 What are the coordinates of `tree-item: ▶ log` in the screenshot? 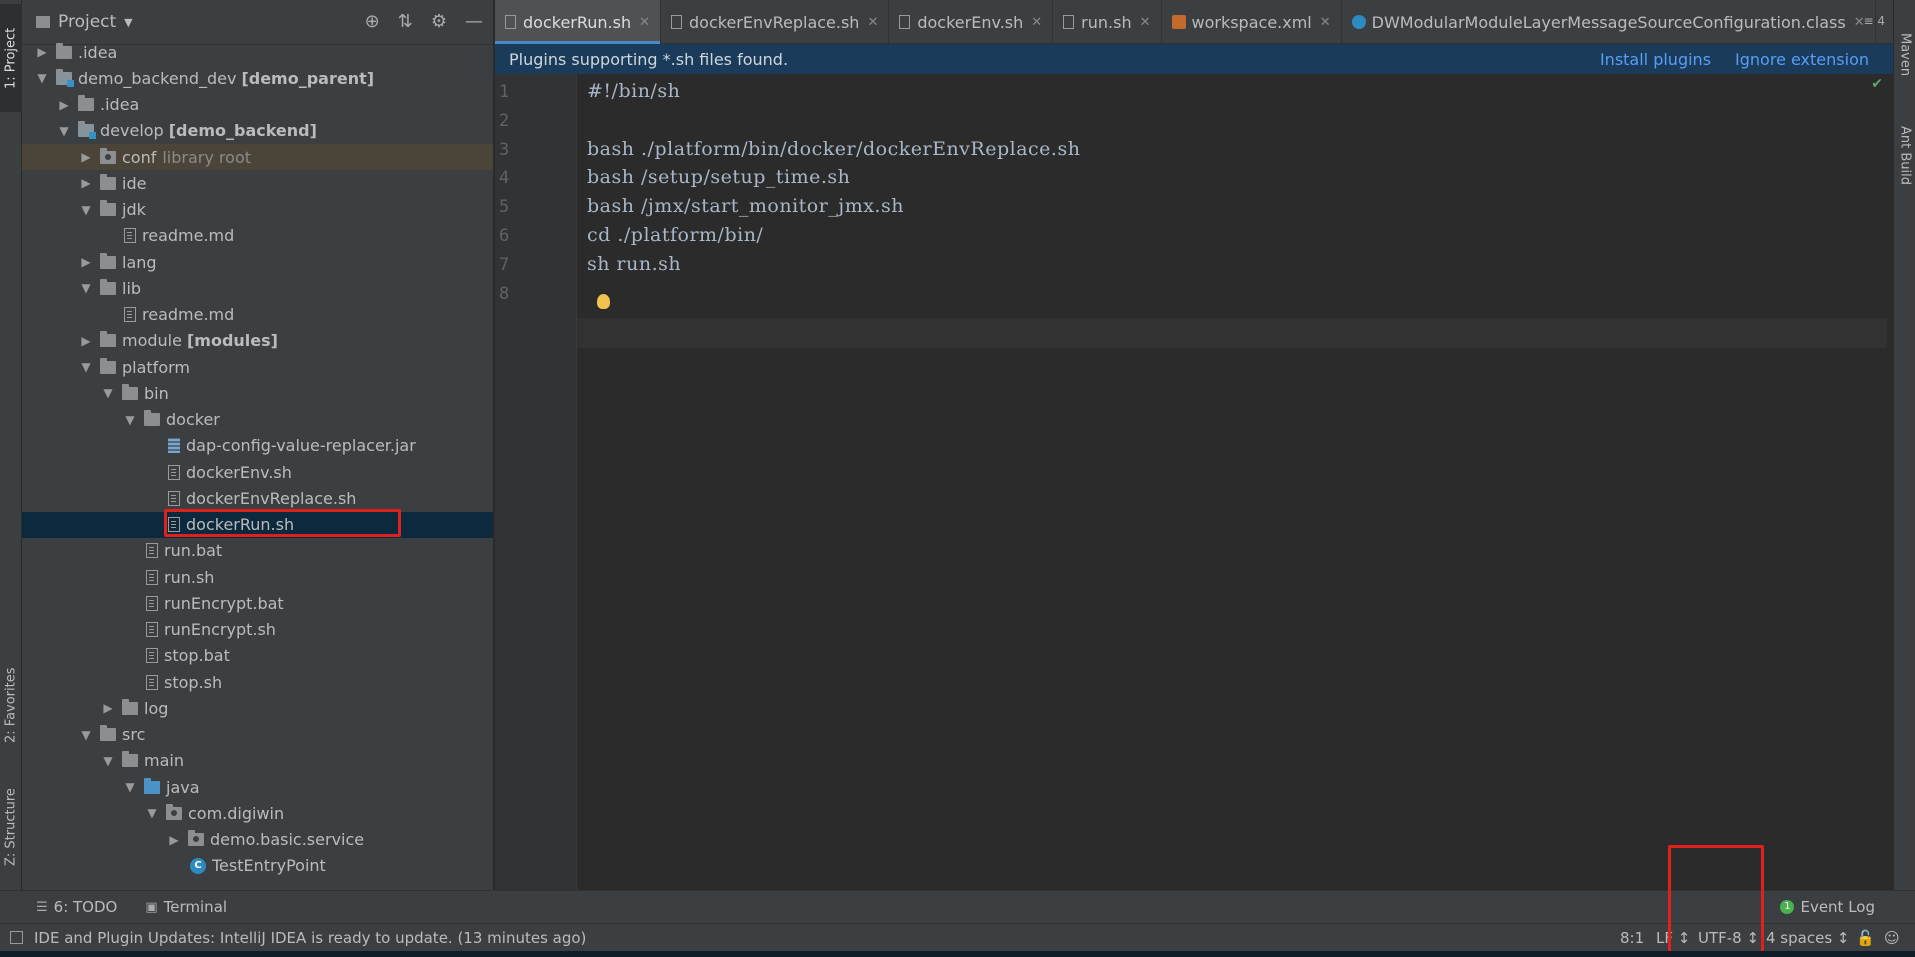 It's located at (257, 708).